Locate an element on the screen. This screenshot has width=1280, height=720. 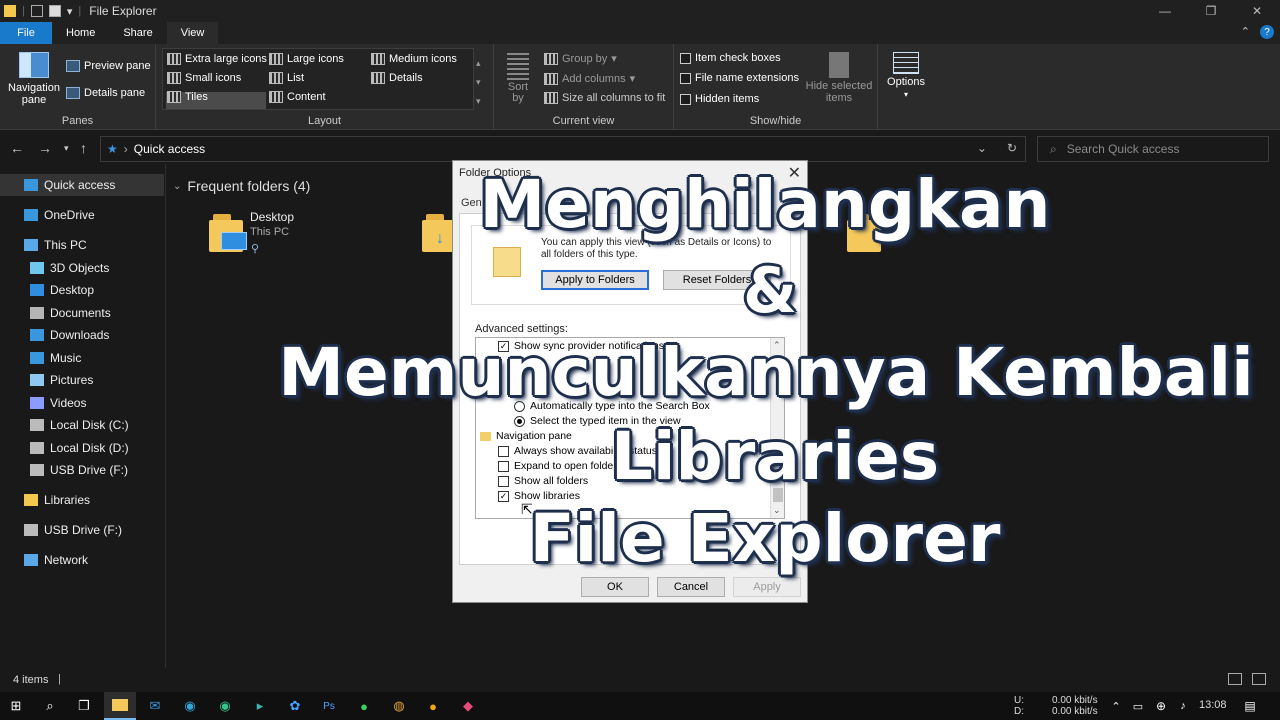
clock: 13:08 is located at coordinates (1213, 705).